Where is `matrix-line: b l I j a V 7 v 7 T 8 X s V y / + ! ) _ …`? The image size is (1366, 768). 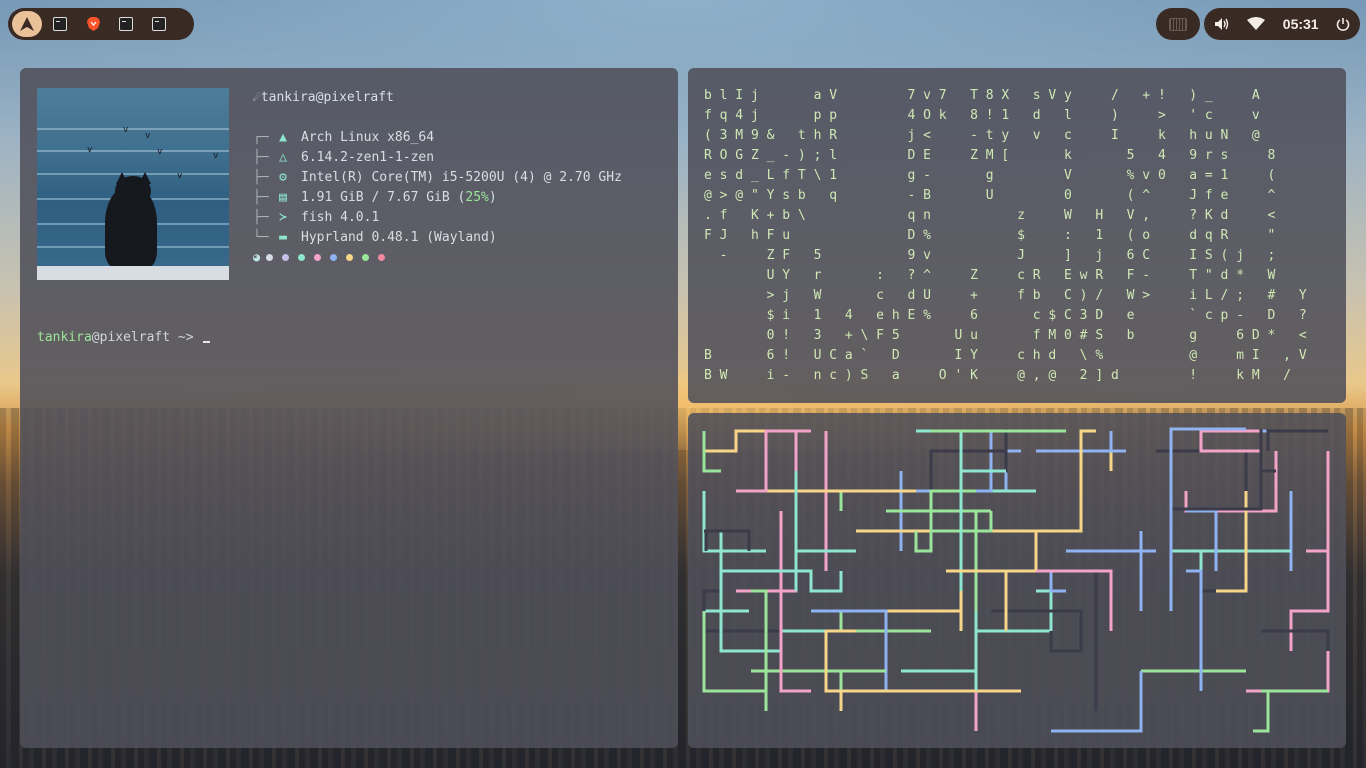
matrix-line: b l I j a V 7 v 7 T 8 X s V y / + ! ) _ … is located at coordinates (982, 95).